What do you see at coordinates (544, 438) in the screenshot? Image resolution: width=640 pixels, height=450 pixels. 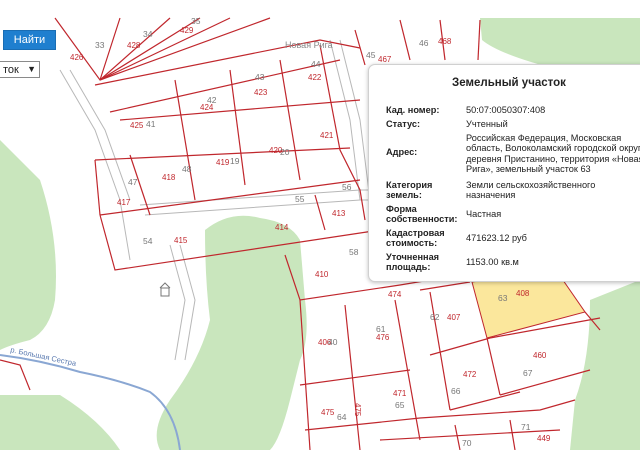 I see `cadastral-number: 449` at bounding box center [544, 438].